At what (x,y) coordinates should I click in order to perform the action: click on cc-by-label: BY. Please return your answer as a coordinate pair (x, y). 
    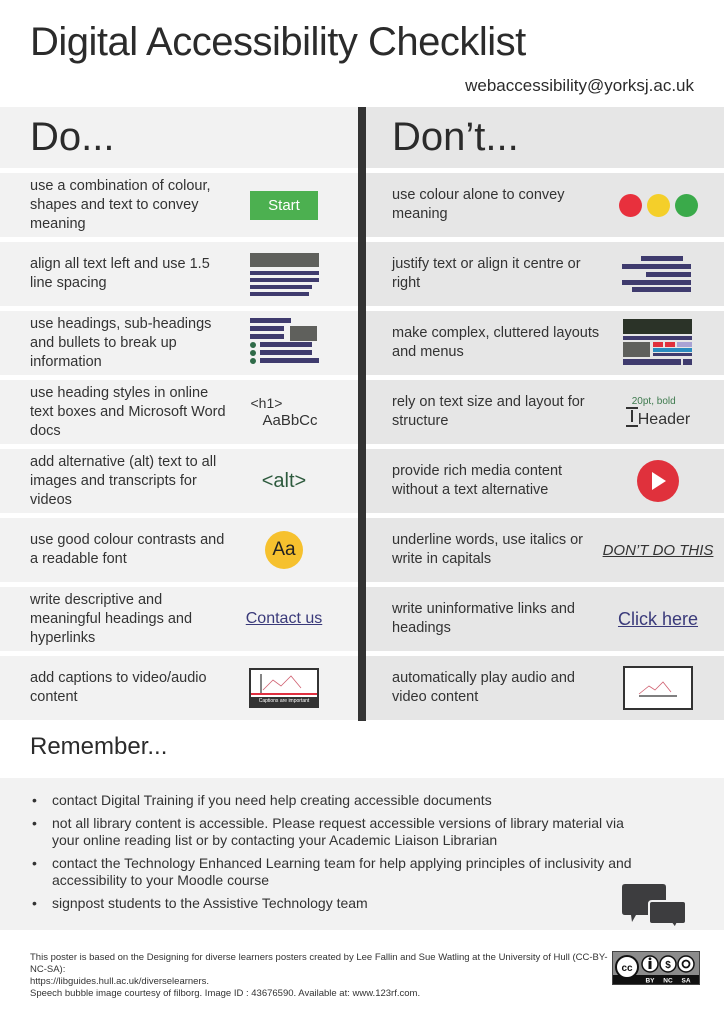
    Looking at the image, I should click on (650, 981).